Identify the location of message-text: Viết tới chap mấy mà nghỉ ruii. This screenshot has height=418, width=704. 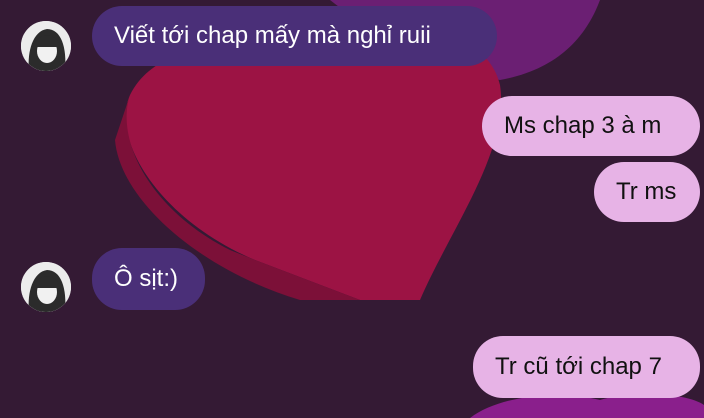
(272, 35).